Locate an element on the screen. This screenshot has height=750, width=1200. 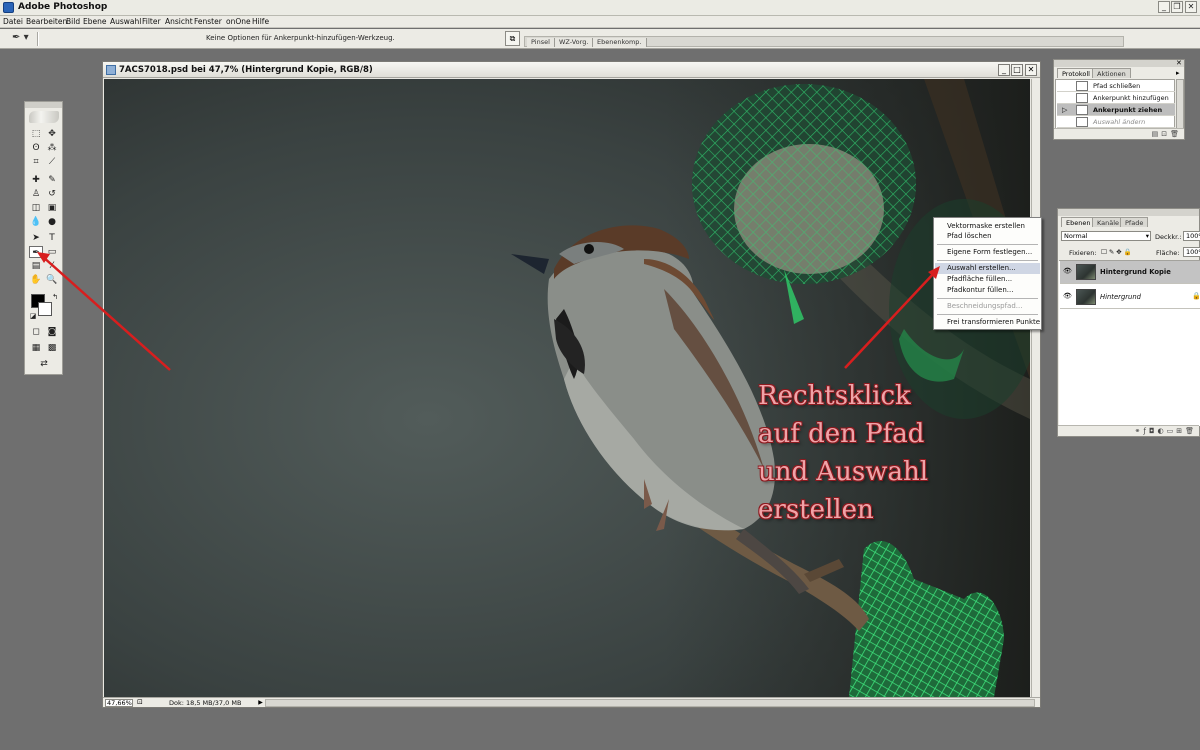
layer-name: Hintergrund Kopie is located at coordinates (1135, 272).